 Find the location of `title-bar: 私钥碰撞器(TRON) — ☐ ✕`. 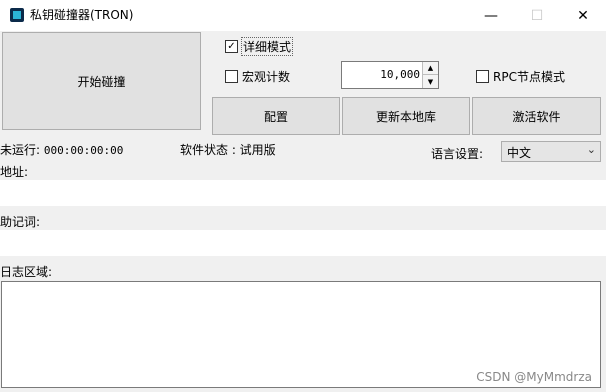

title-bar: 私钥碰撞器(TRON) — ☐ ✕ is located at coordinates (303, 15).